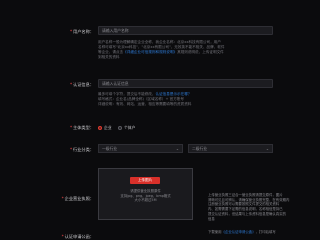  What do you see at coordinates (81, 149) in the screenshot?
I see `industry-label: *行业分类：` at bounding box center [81, 149].